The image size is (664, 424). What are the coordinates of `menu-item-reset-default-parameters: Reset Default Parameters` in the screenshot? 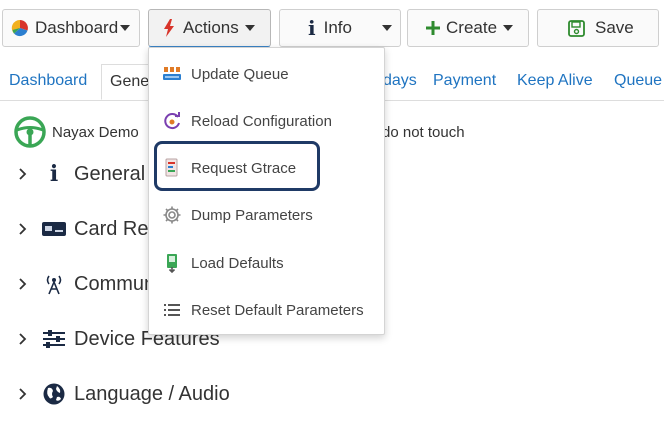 It's located at (262, 310).